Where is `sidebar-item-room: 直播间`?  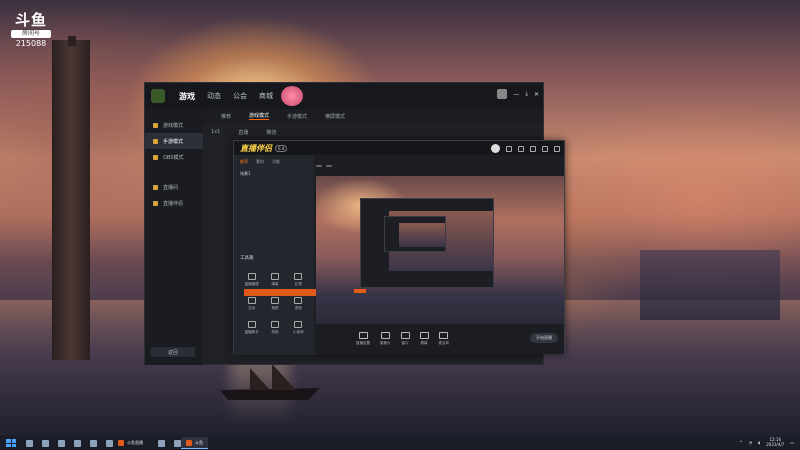 sidebar-item-room: 直播间 is located at coordinates (174, 187).